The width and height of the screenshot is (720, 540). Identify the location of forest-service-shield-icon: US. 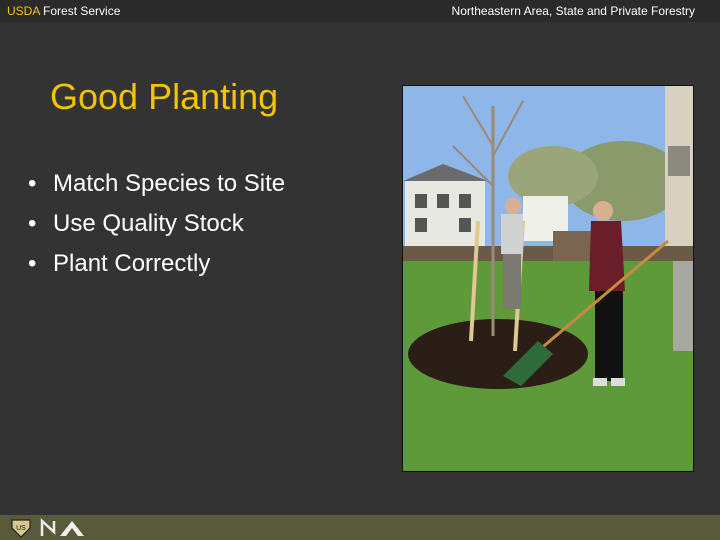
(21, 528).